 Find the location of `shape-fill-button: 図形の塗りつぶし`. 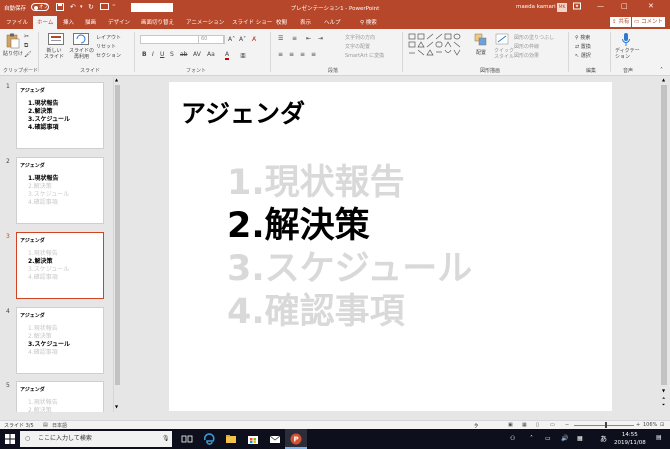

shape-fill-button: 図形の塗りつぶし is located at coordinates (534, 37).